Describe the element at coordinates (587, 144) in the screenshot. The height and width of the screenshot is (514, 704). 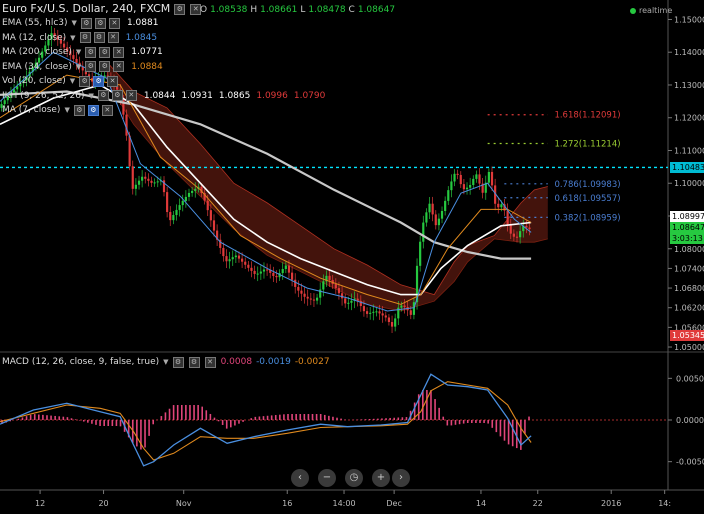
I see `fib-level-label: 1.272(1.11214)` at that location.